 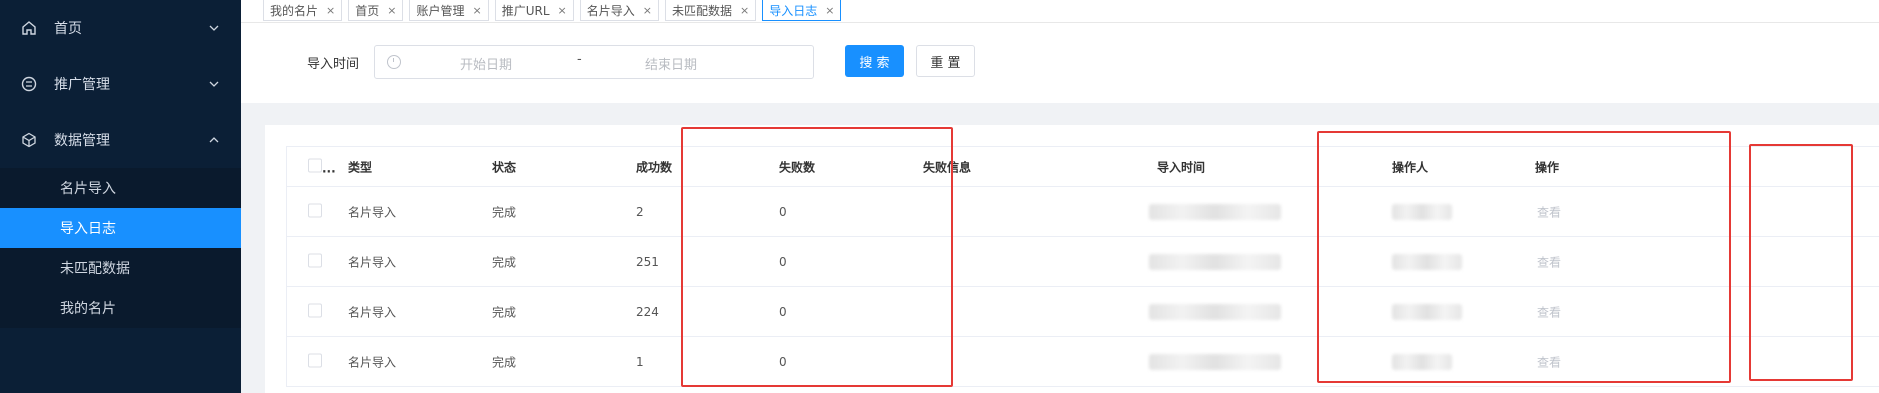 What do you see at coordinates (82, 85) in the screenshot?
I see `nav-group-label: 推广管理` at bounding box center [82, 85].